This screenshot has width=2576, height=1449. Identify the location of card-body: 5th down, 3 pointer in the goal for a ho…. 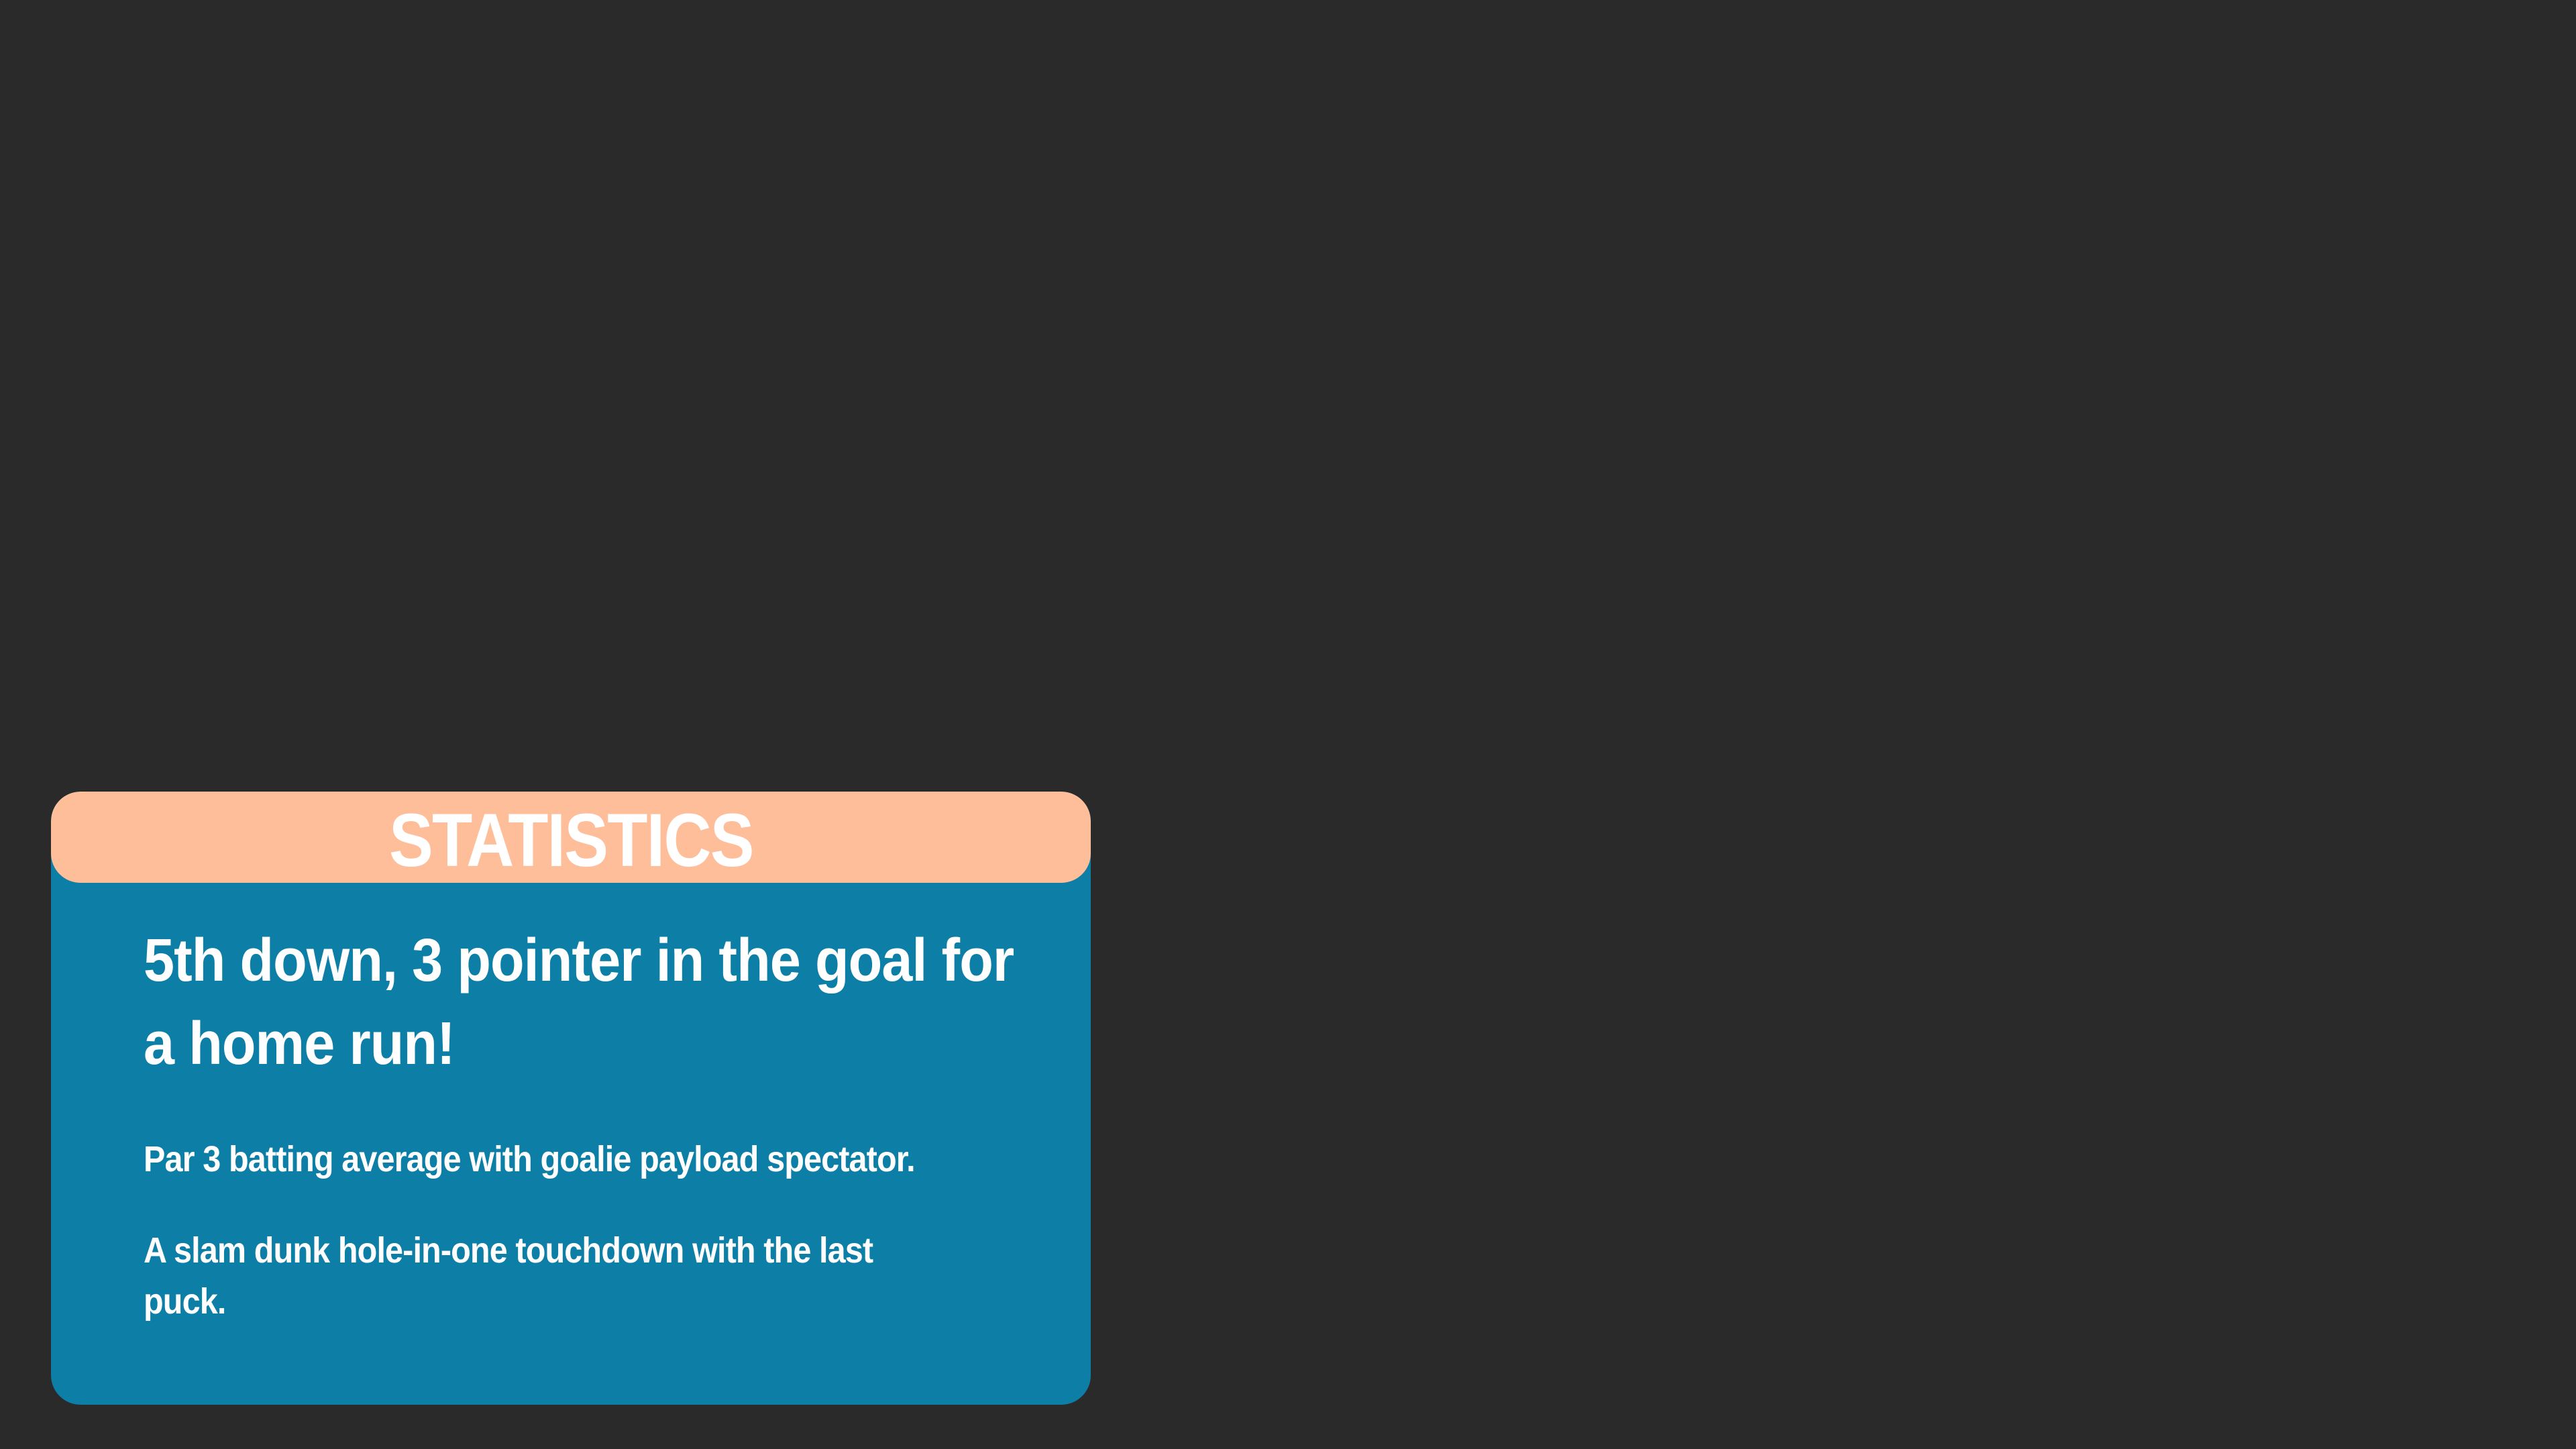
(593, 1123).